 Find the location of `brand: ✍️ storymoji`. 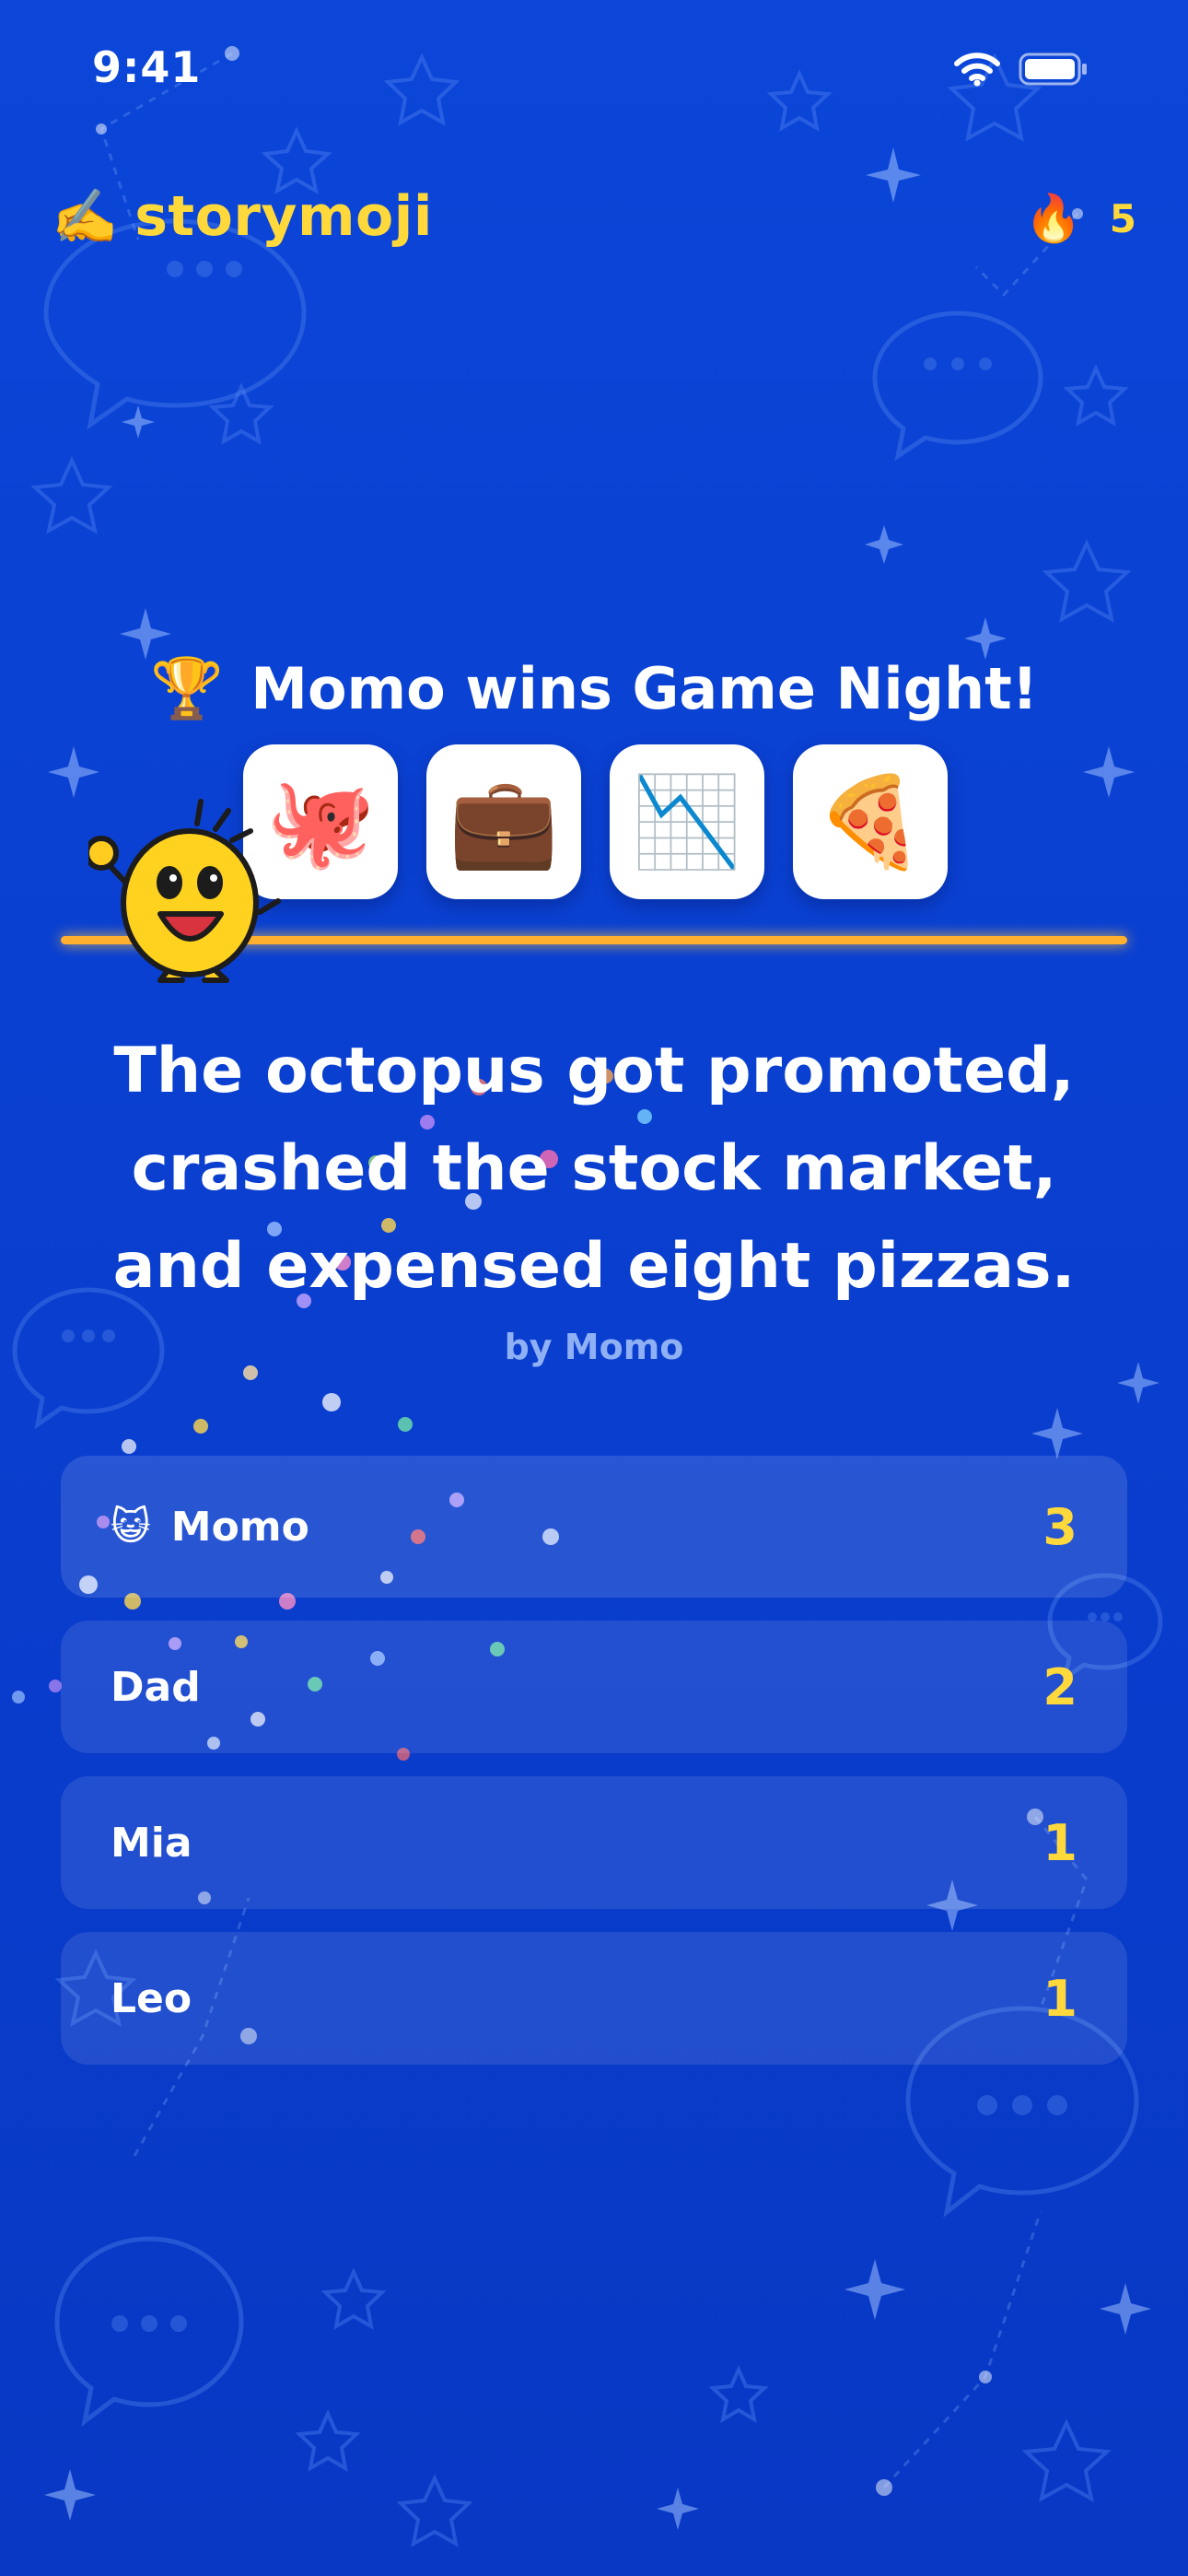

brand: ✍️ storymoji is located at coordinates (242, 216).